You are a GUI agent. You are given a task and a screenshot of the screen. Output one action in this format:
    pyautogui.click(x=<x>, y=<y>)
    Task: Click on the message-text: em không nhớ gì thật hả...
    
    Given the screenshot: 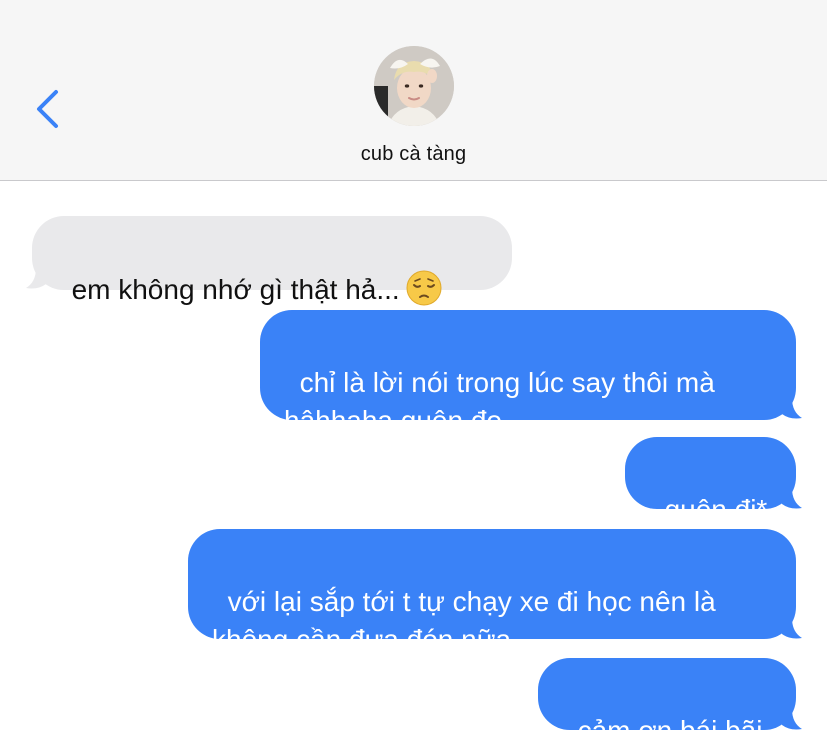 What is the action you would take?
    pyautogui.click(x=235, y=289)
    